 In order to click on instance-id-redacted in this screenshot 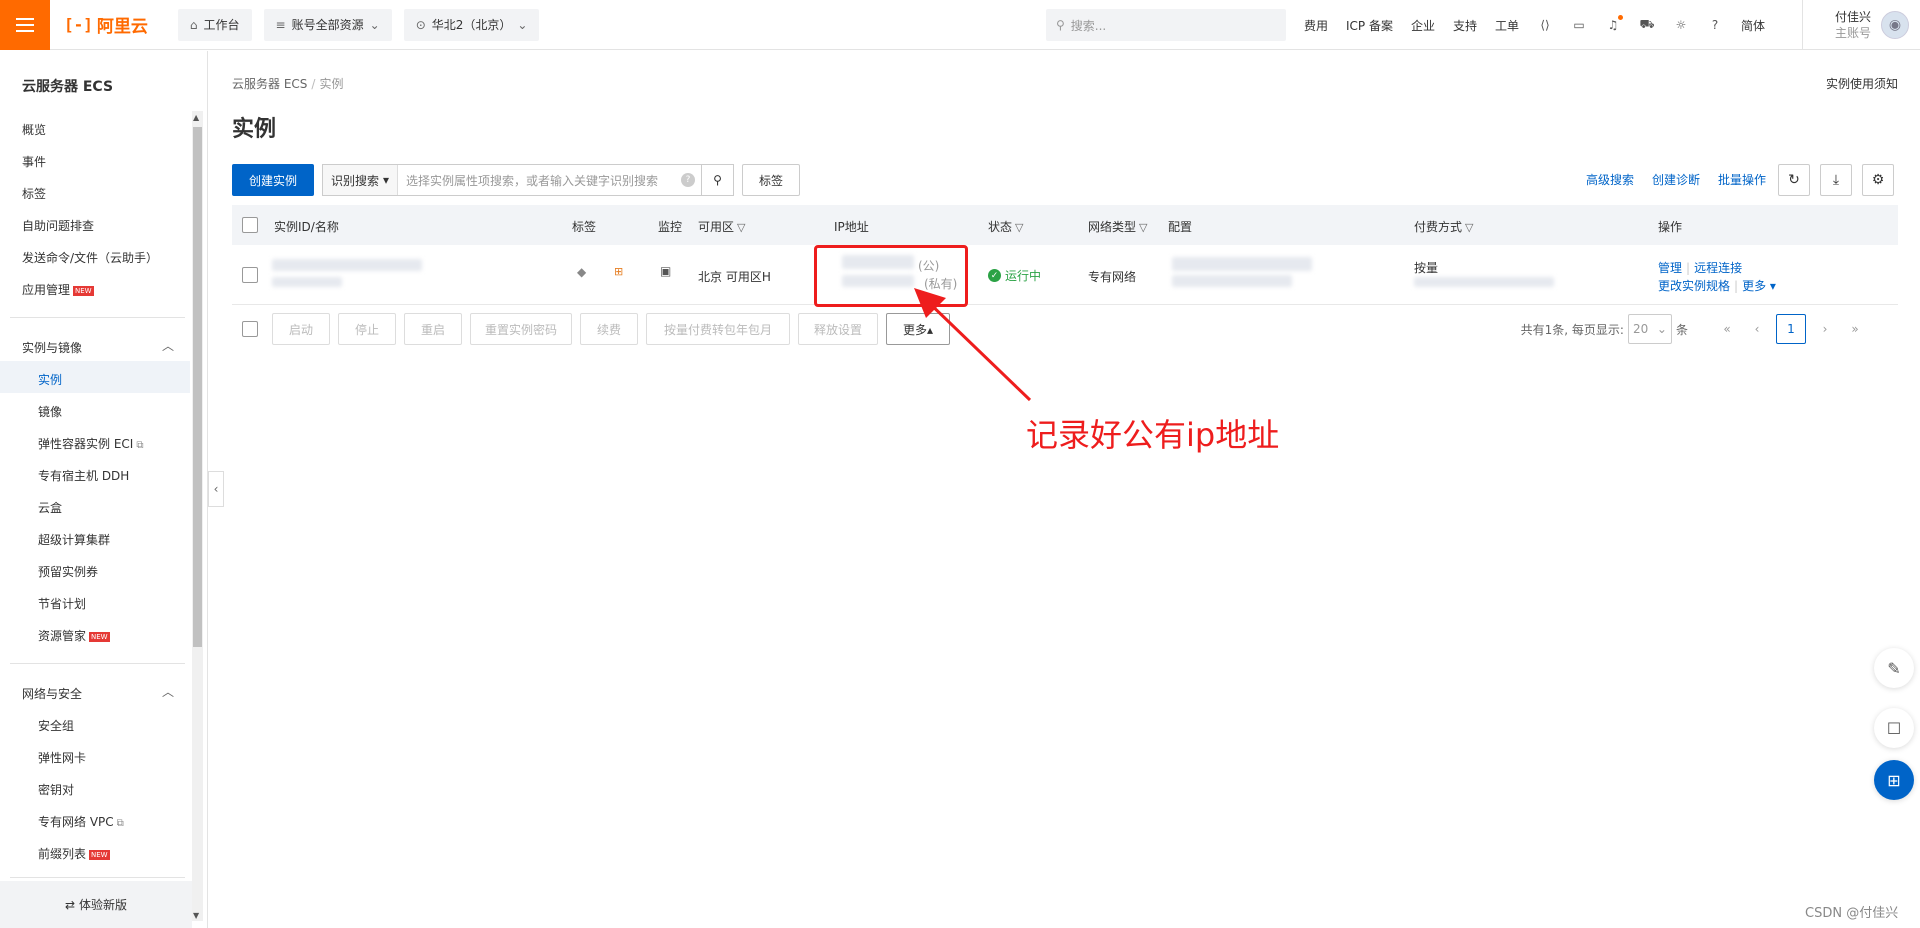, I will do `click(347, 265)`.